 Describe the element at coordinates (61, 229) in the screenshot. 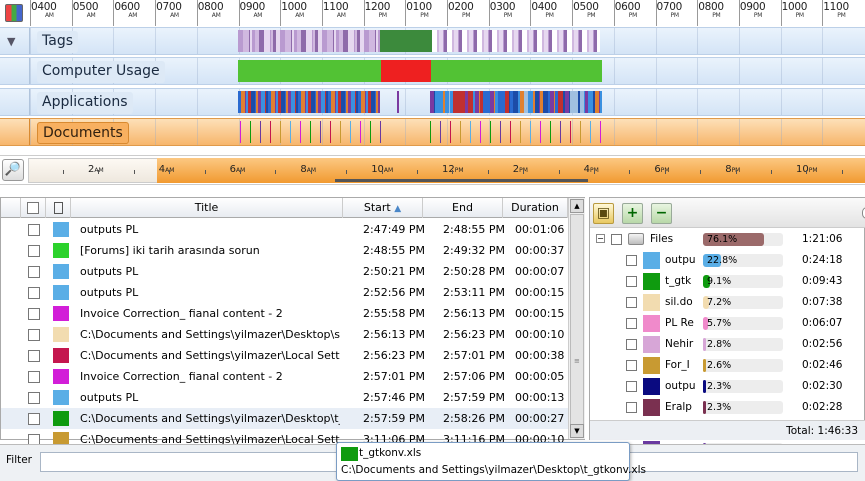

I see `row-color-swatch` at that location.